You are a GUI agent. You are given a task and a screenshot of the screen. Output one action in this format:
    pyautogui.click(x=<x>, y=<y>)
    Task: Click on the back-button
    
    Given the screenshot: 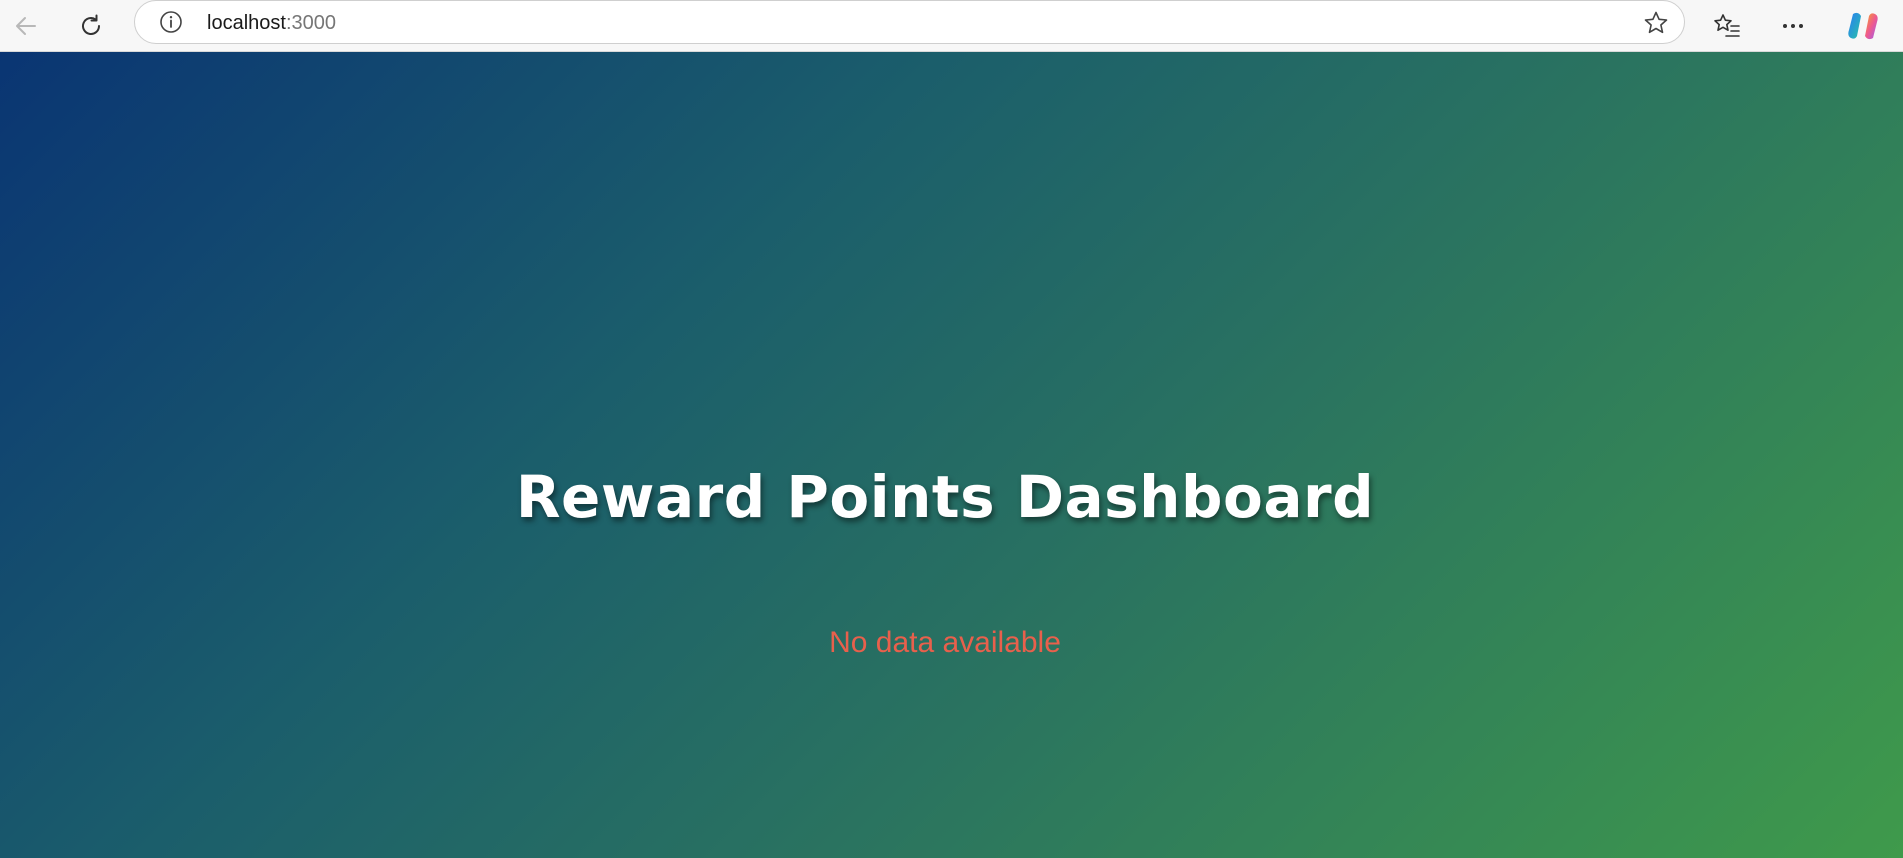 What is the action you would take?
    pyautogui.click(x=26, y=26)
    